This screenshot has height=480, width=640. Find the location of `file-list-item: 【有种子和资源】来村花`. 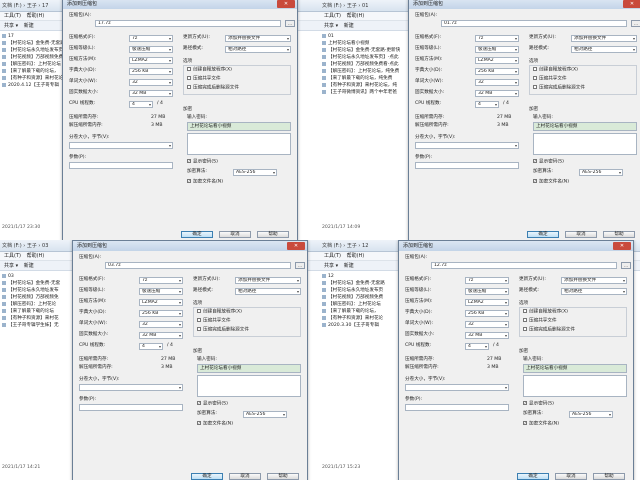

file-list-item: 【有种子和资源】来村花 is located at coordinates (40, 318).